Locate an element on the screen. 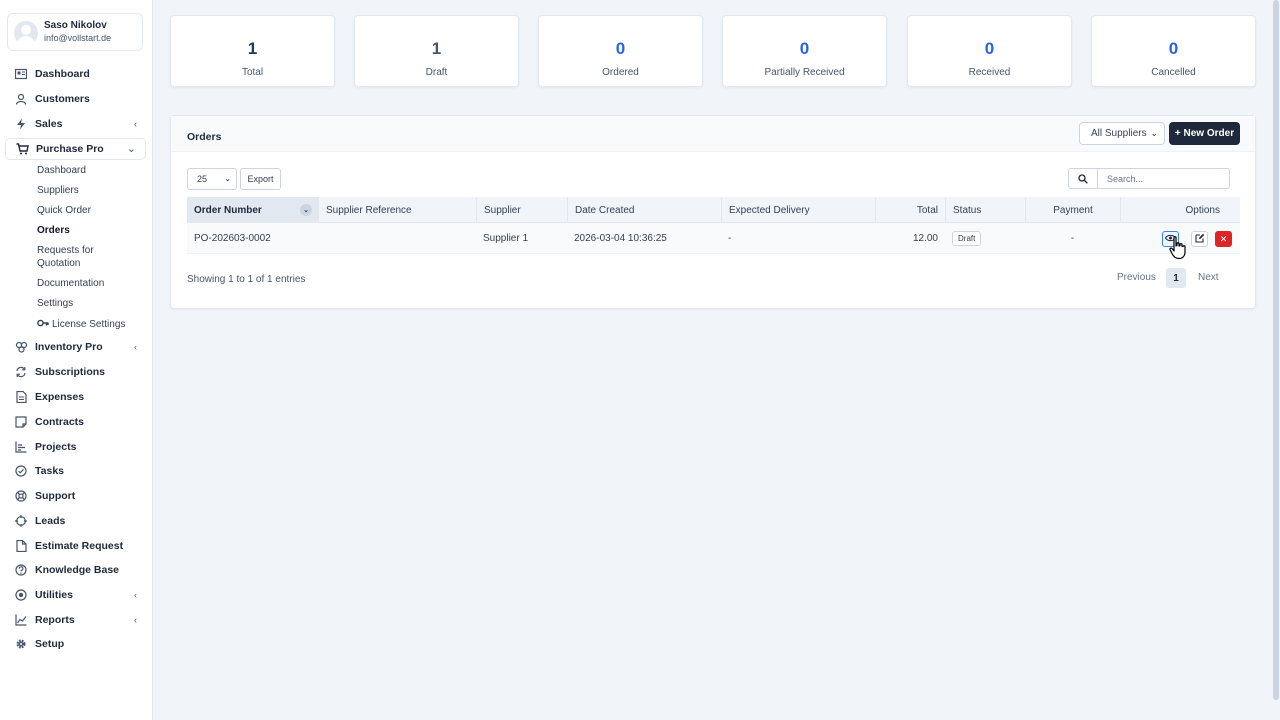  sidebar-item-estimate-request: Estimate Request is located at coordinates (75, 546).